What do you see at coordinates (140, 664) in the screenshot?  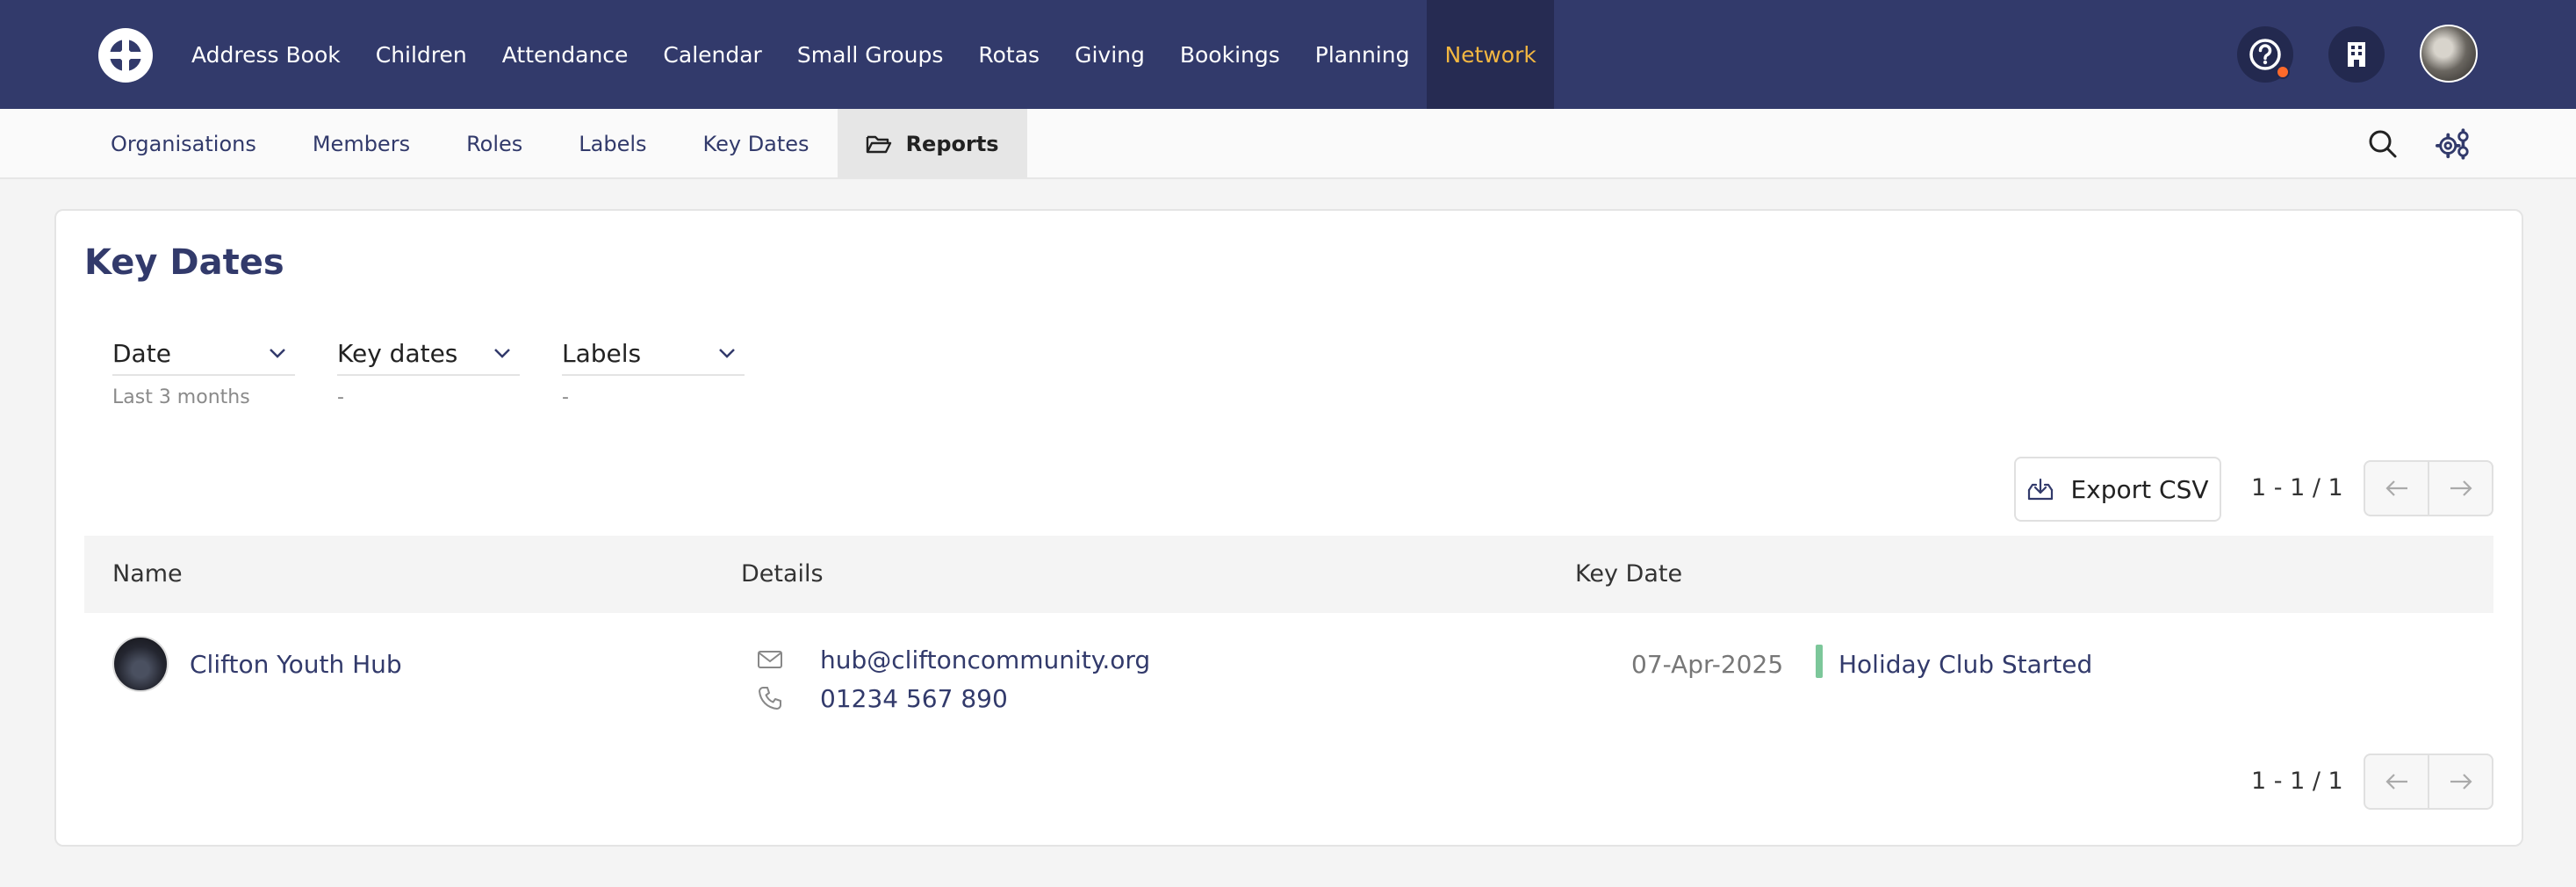 I see `organisation-avatar` at bounding box center [140, 664].